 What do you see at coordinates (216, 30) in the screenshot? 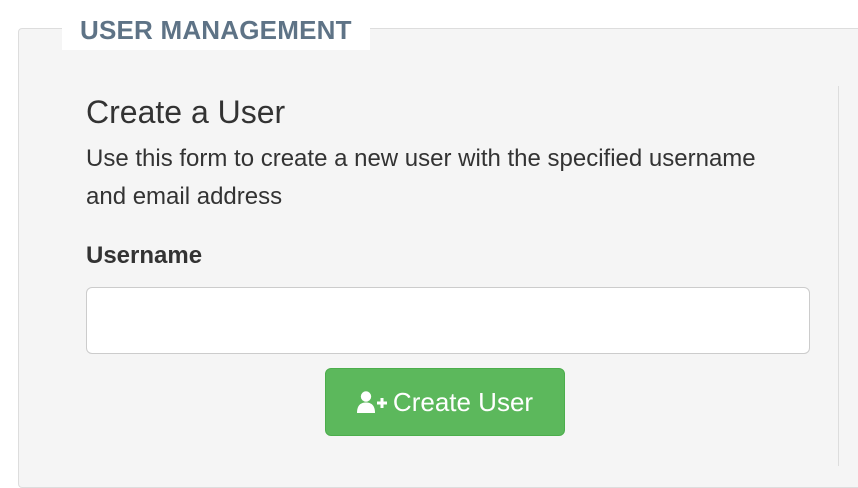
I see `section-legend: USER MANAGEMENT` at bounding box center [216, 30].